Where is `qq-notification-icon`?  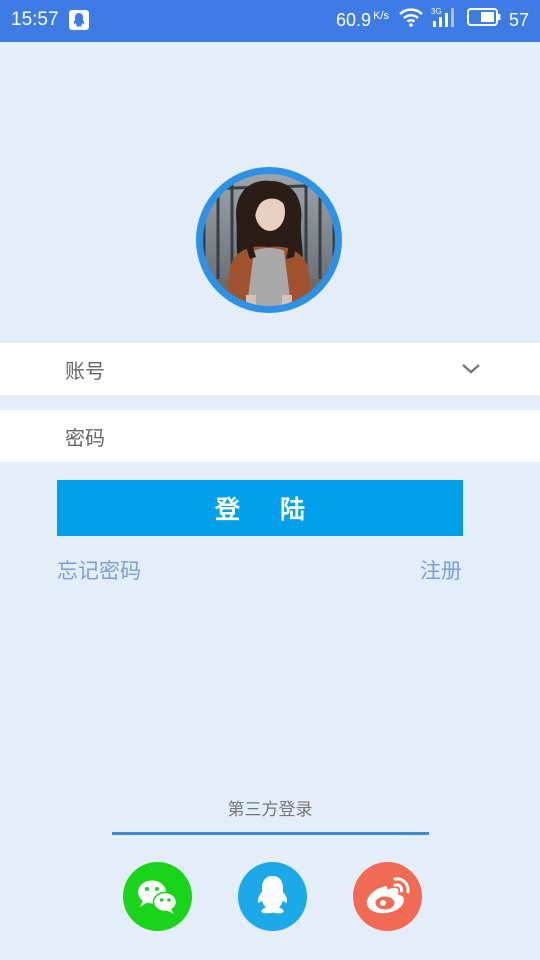
qq-notification-icon is located at coordinates (79, 20).